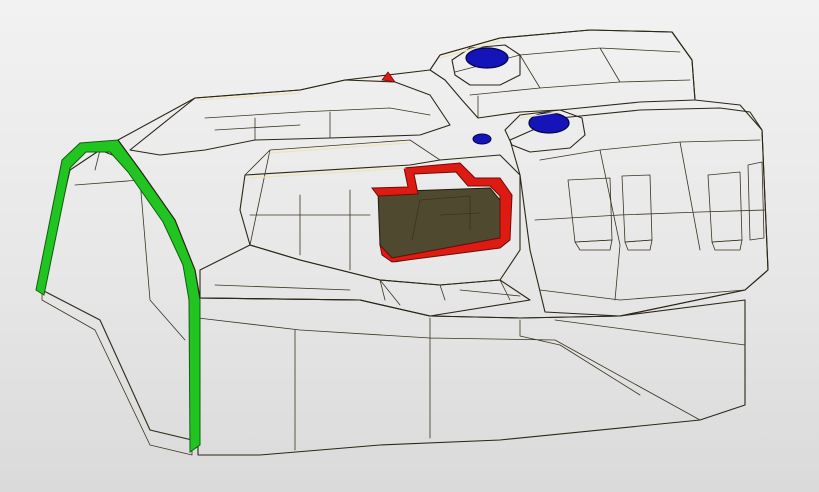 This screenshot has height=492, width=819. Describe the element at coordinates (482, 139) in the screenshot. I see `blue-hole-marker-small` at that location.